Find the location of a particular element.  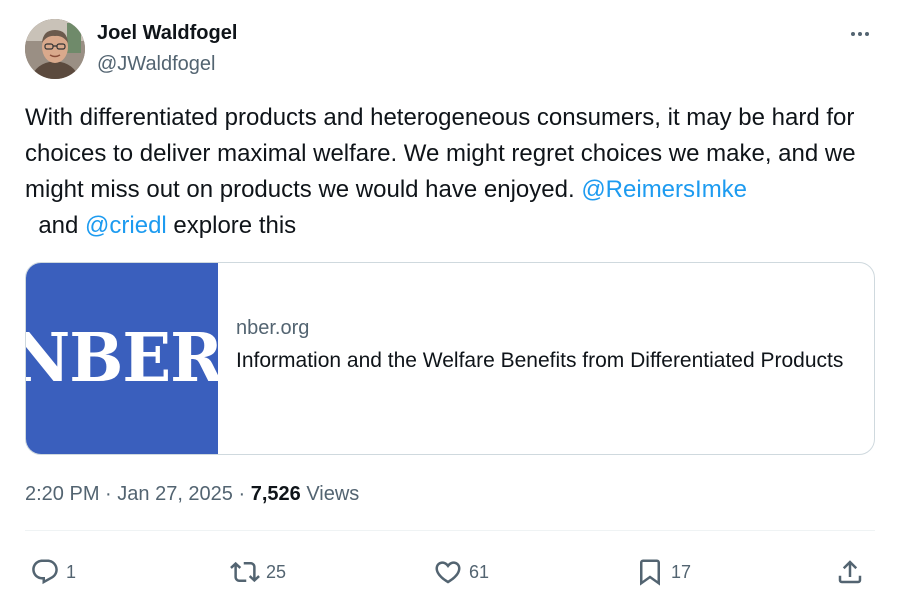

bookmark-button: 17 is located at coordinates (663, 572).